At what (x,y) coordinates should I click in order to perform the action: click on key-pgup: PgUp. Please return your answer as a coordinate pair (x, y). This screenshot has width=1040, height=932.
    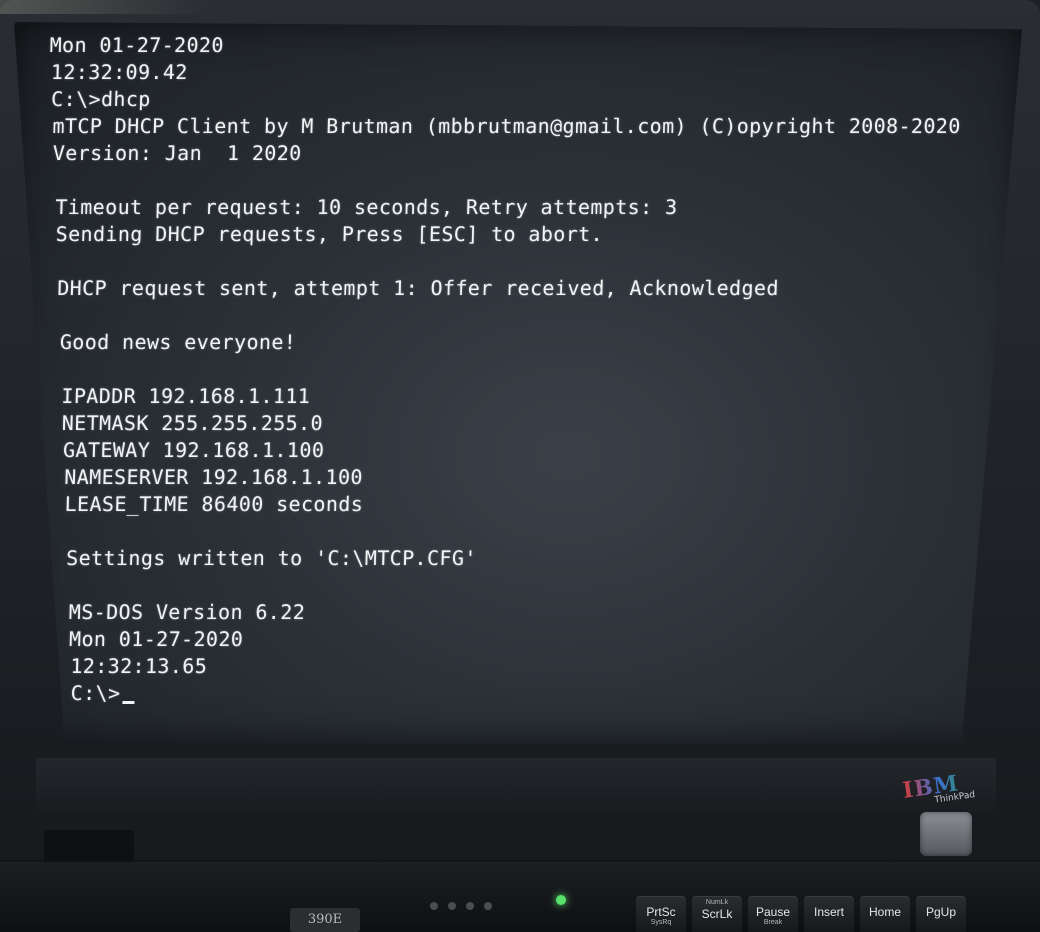
    Looking at the image, I should click on (941, 914).